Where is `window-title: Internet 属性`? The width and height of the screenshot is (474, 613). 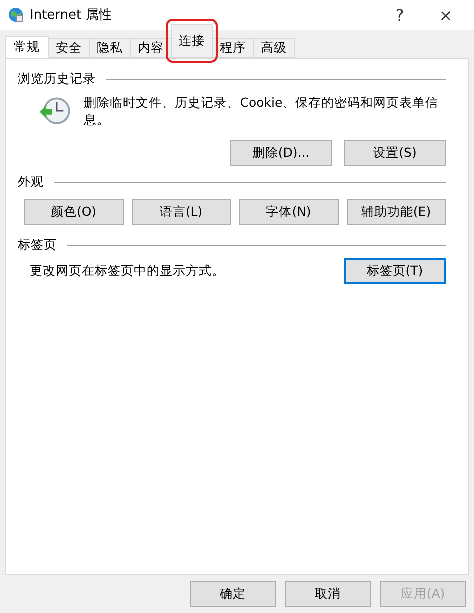 window-title: Internet 属性 is located at coordinates (71, 15).